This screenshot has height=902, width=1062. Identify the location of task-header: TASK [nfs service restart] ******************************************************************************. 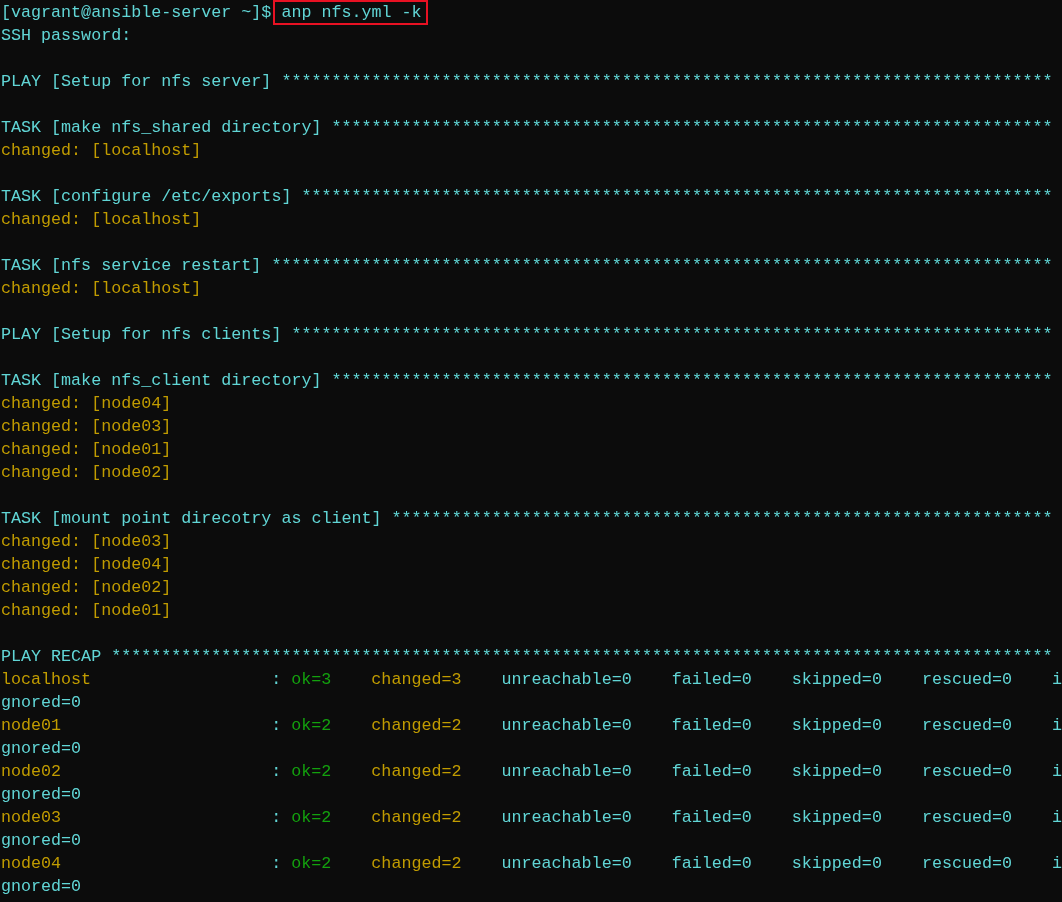
(527, 266).